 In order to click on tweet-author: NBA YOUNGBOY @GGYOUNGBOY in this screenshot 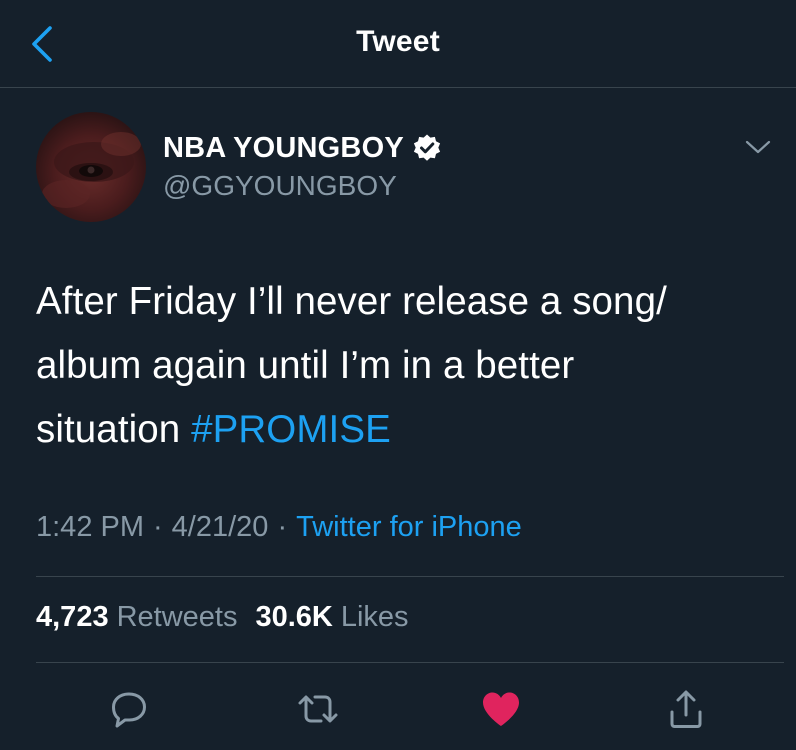, I will do `click(406, 168)`.